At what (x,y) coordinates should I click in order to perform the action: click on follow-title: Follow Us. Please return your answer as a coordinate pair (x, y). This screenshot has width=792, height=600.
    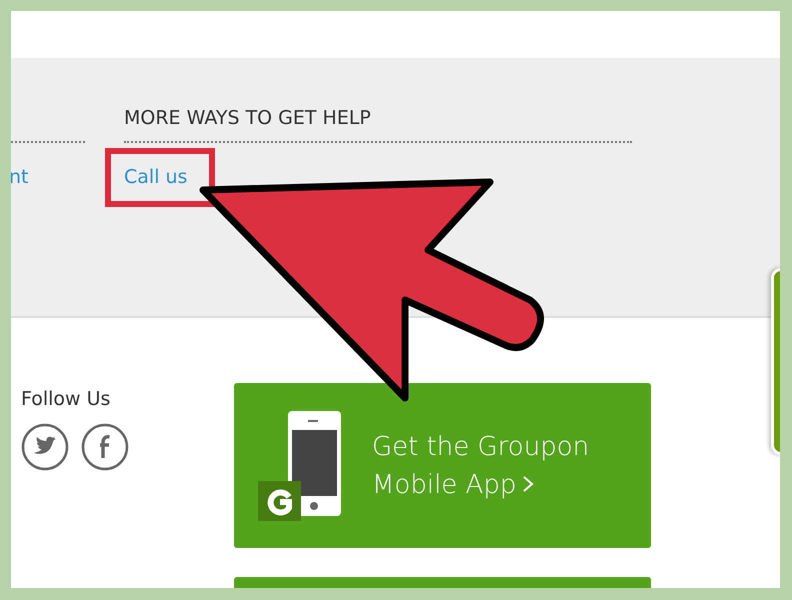
    Looking at the image, I should click on (66, 399).